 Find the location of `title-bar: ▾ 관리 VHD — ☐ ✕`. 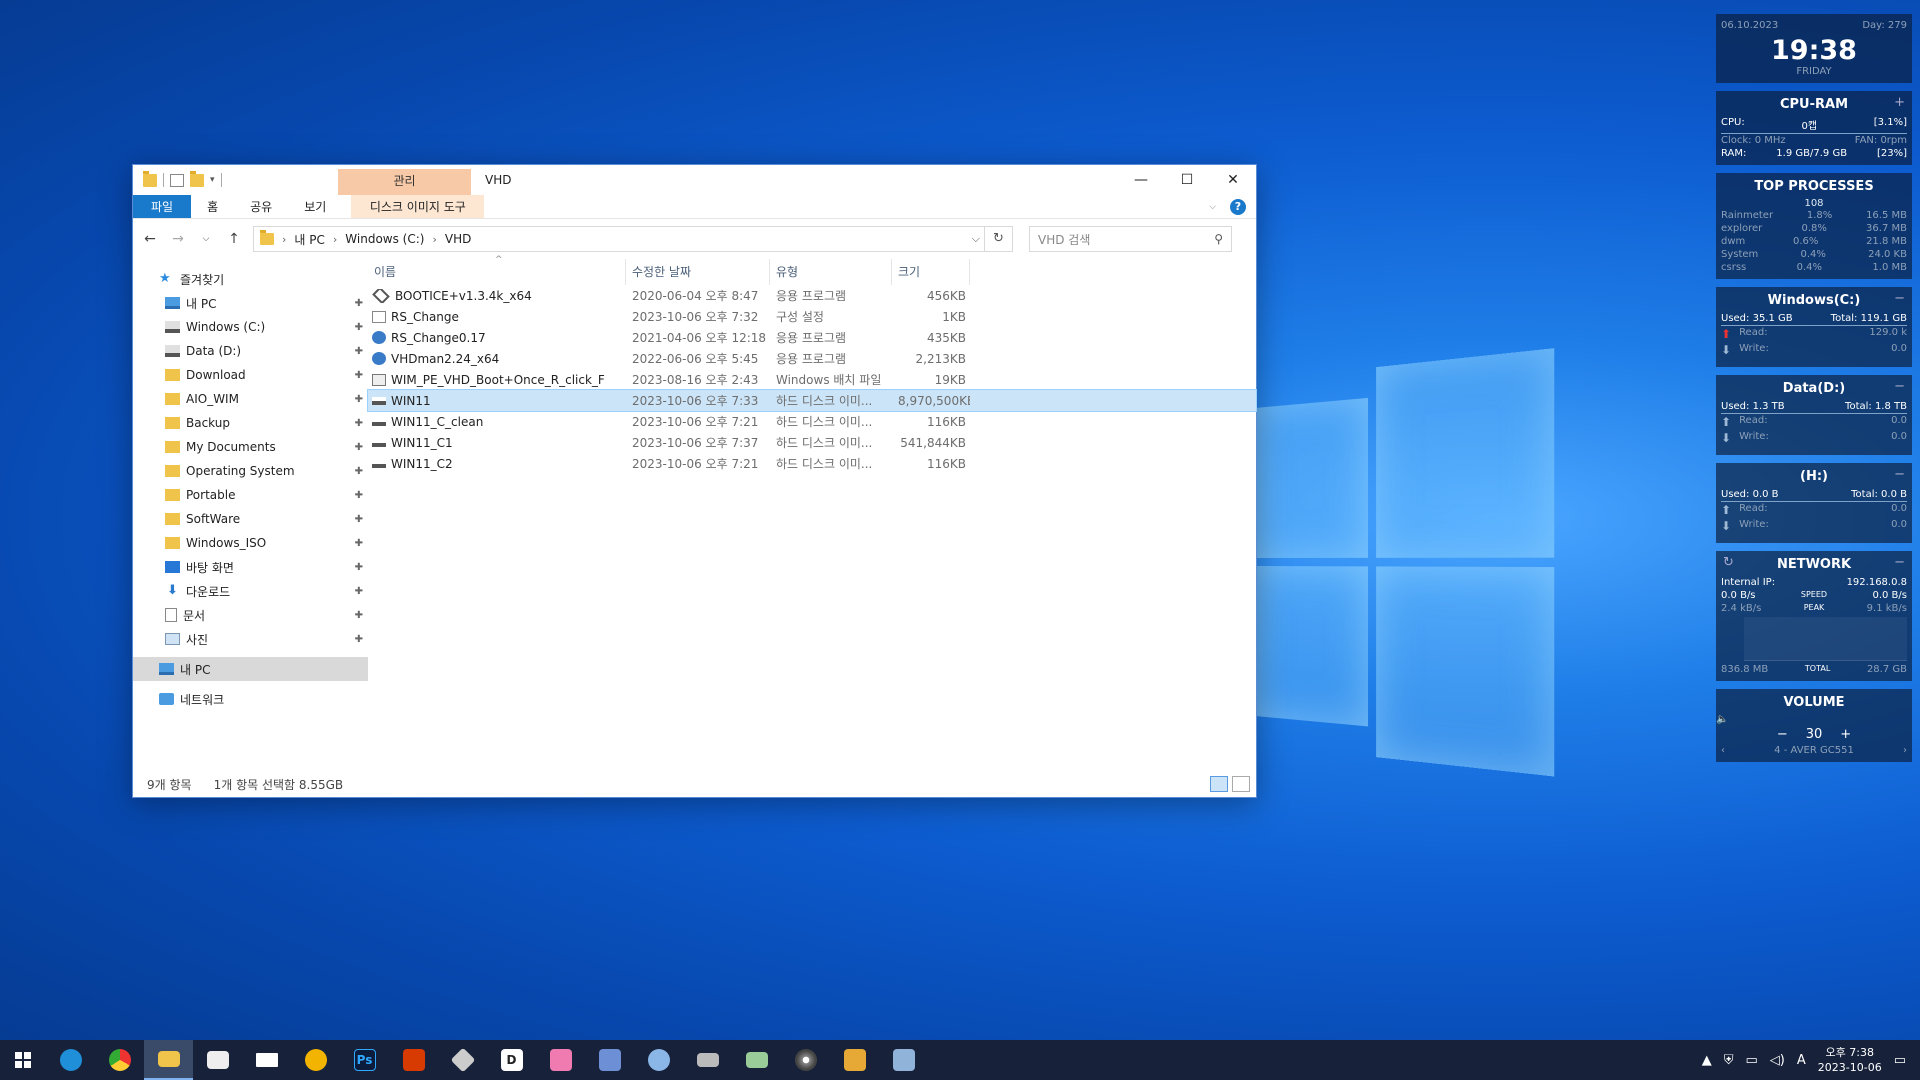

title-bar: ▾ 관리 VHD — ☐ ✕ is located at coordinates (694, 180).